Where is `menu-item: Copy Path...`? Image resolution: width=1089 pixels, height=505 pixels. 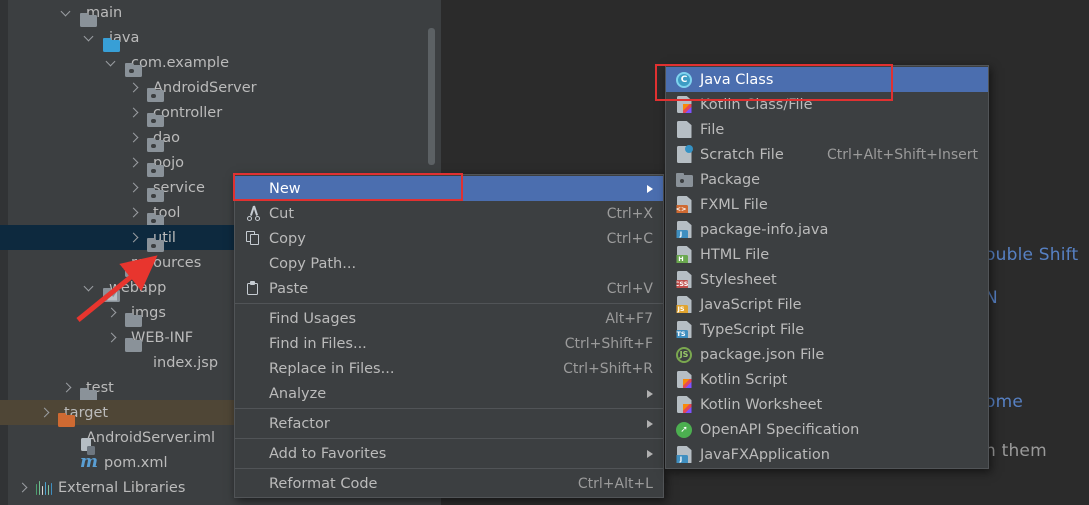 menu-item: Copy Path... is located at coordinates (449, 263).